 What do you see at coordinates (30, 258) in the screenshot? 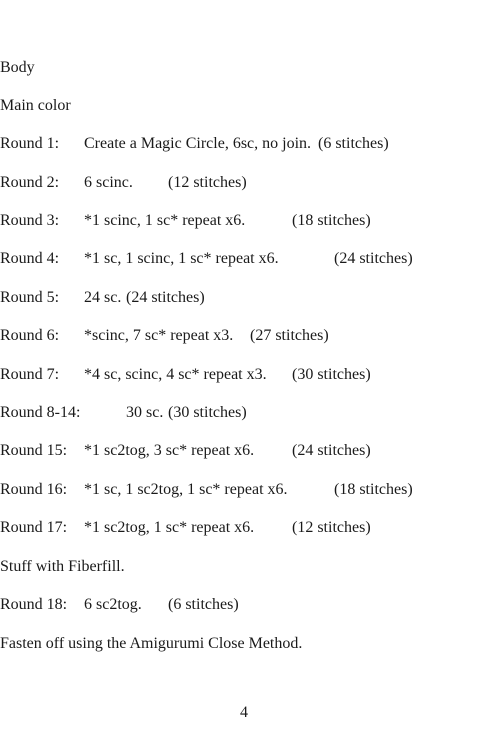
I see `round-label: Round 4:` at bounding box center [30, 258].